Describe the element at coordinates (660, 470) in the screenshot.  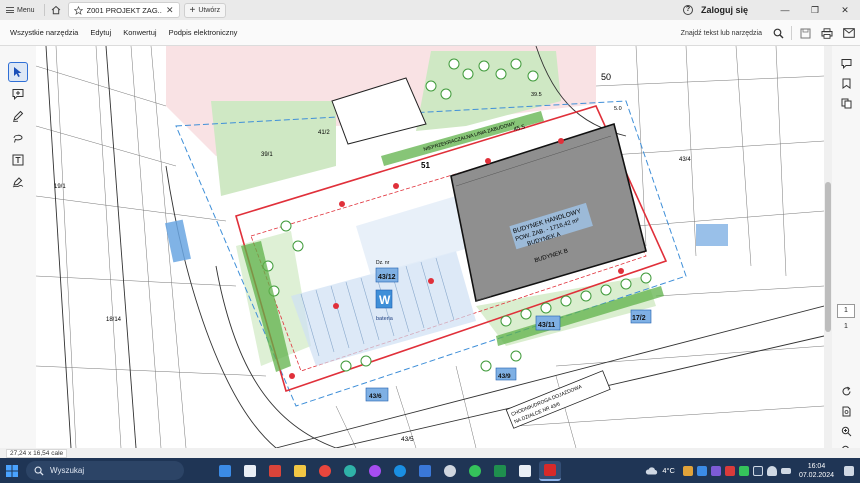
I see `weather-widget: 4°C` at that location.